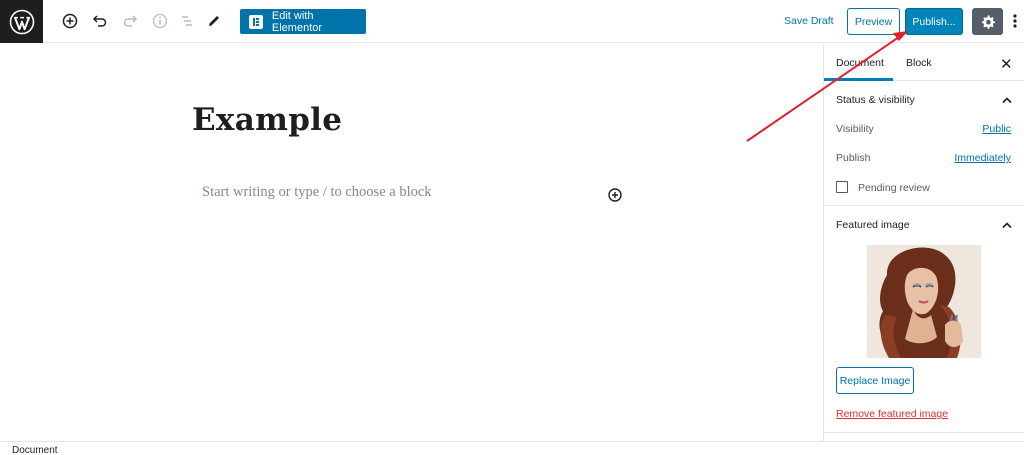  I want to click on woman-portrait-image, so click(924, 301).